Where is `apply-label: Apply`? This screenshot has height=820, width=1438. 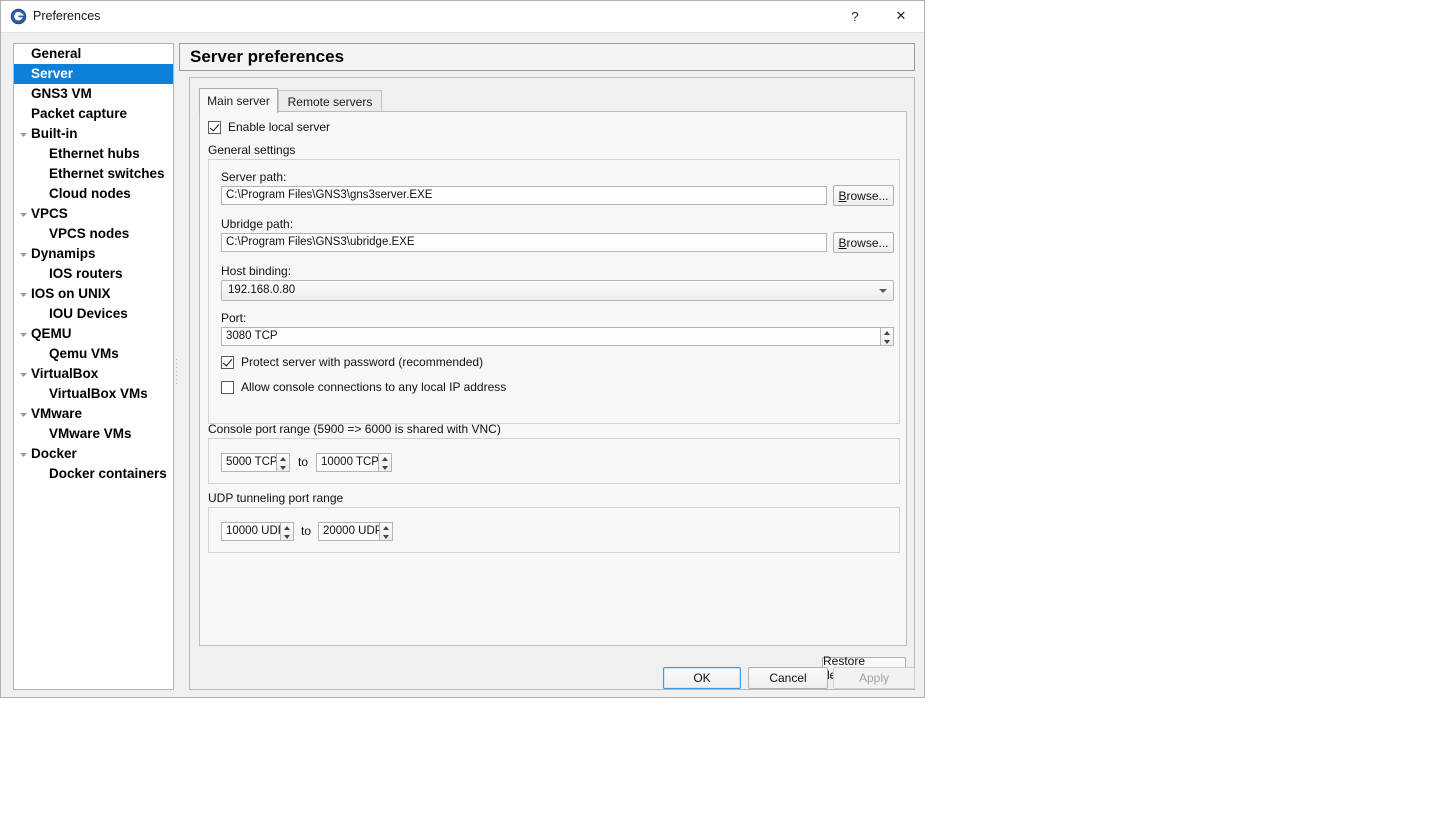 apply-label: Apply is located at coordinates (874, 678).